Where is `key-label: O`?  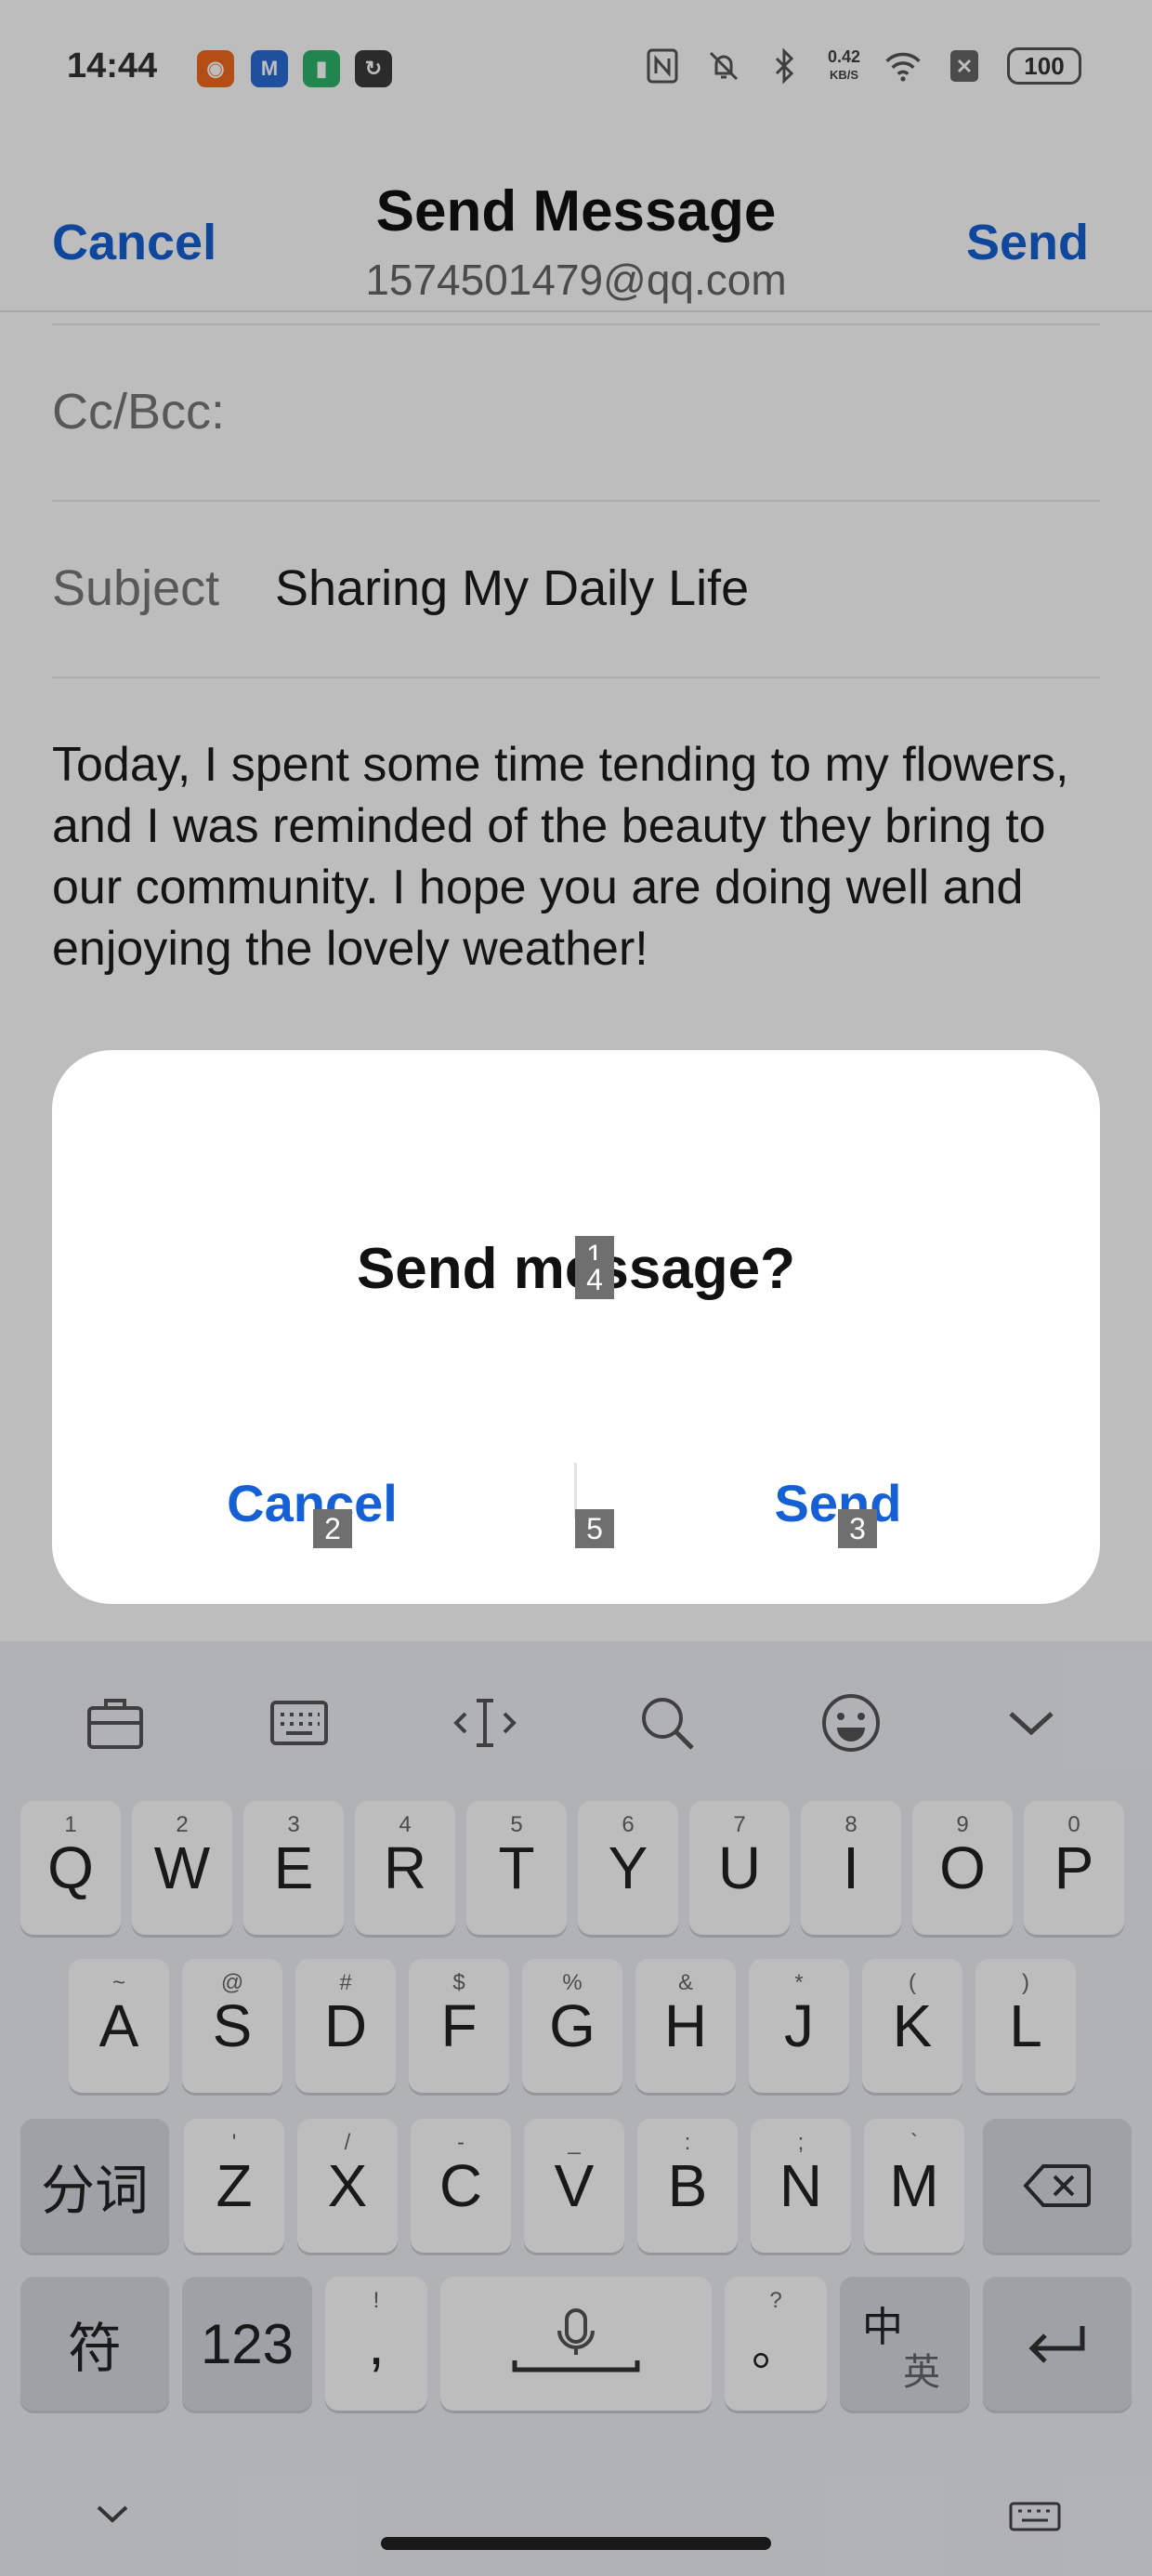
key-label: O is located at coordinates (962, 1867).